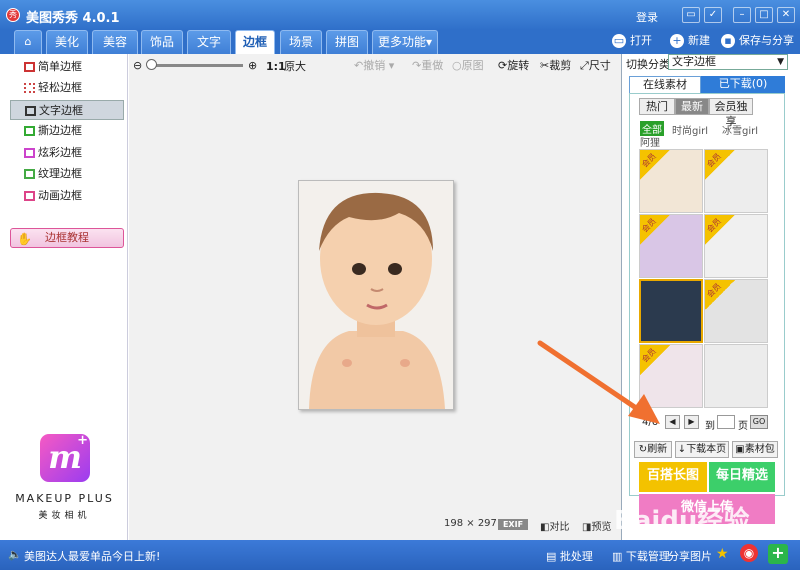 Image resolution: width=800 pixels, height=570 pixels. I want to click on add-share-icon: +, so click(778, 554).